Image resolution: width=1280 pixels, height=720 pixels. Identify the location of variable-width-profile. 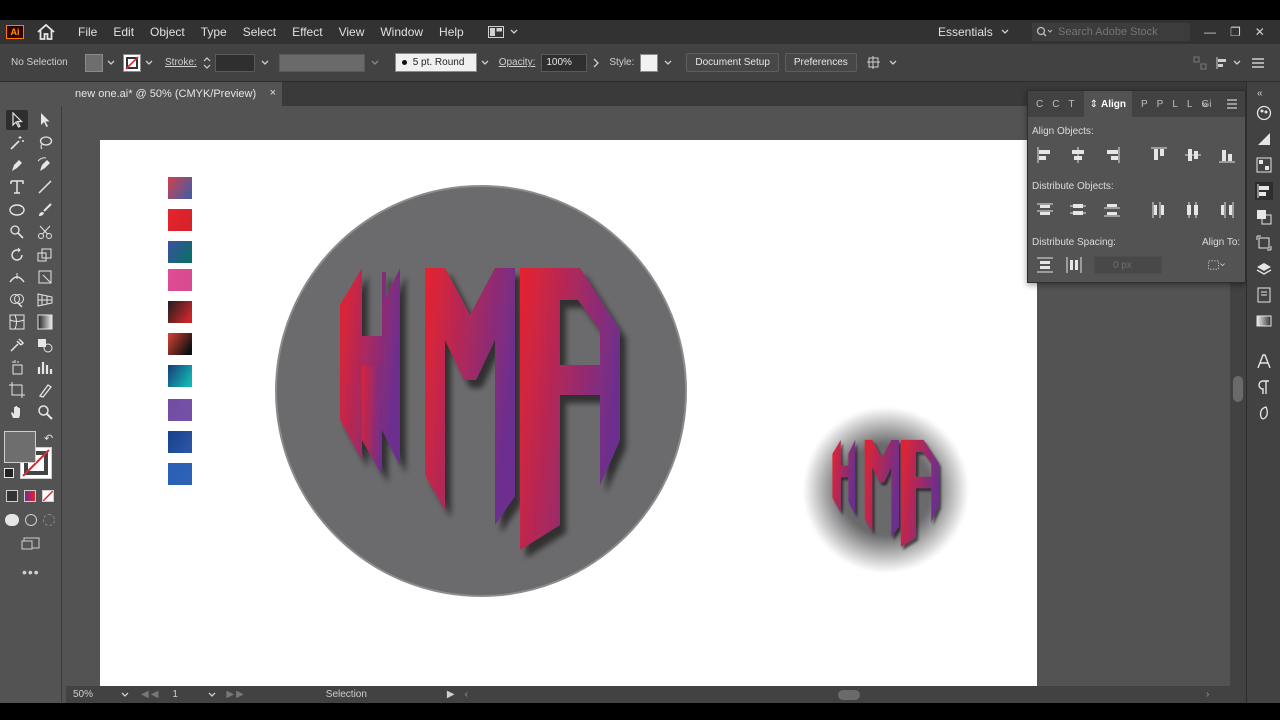
(321, 62).